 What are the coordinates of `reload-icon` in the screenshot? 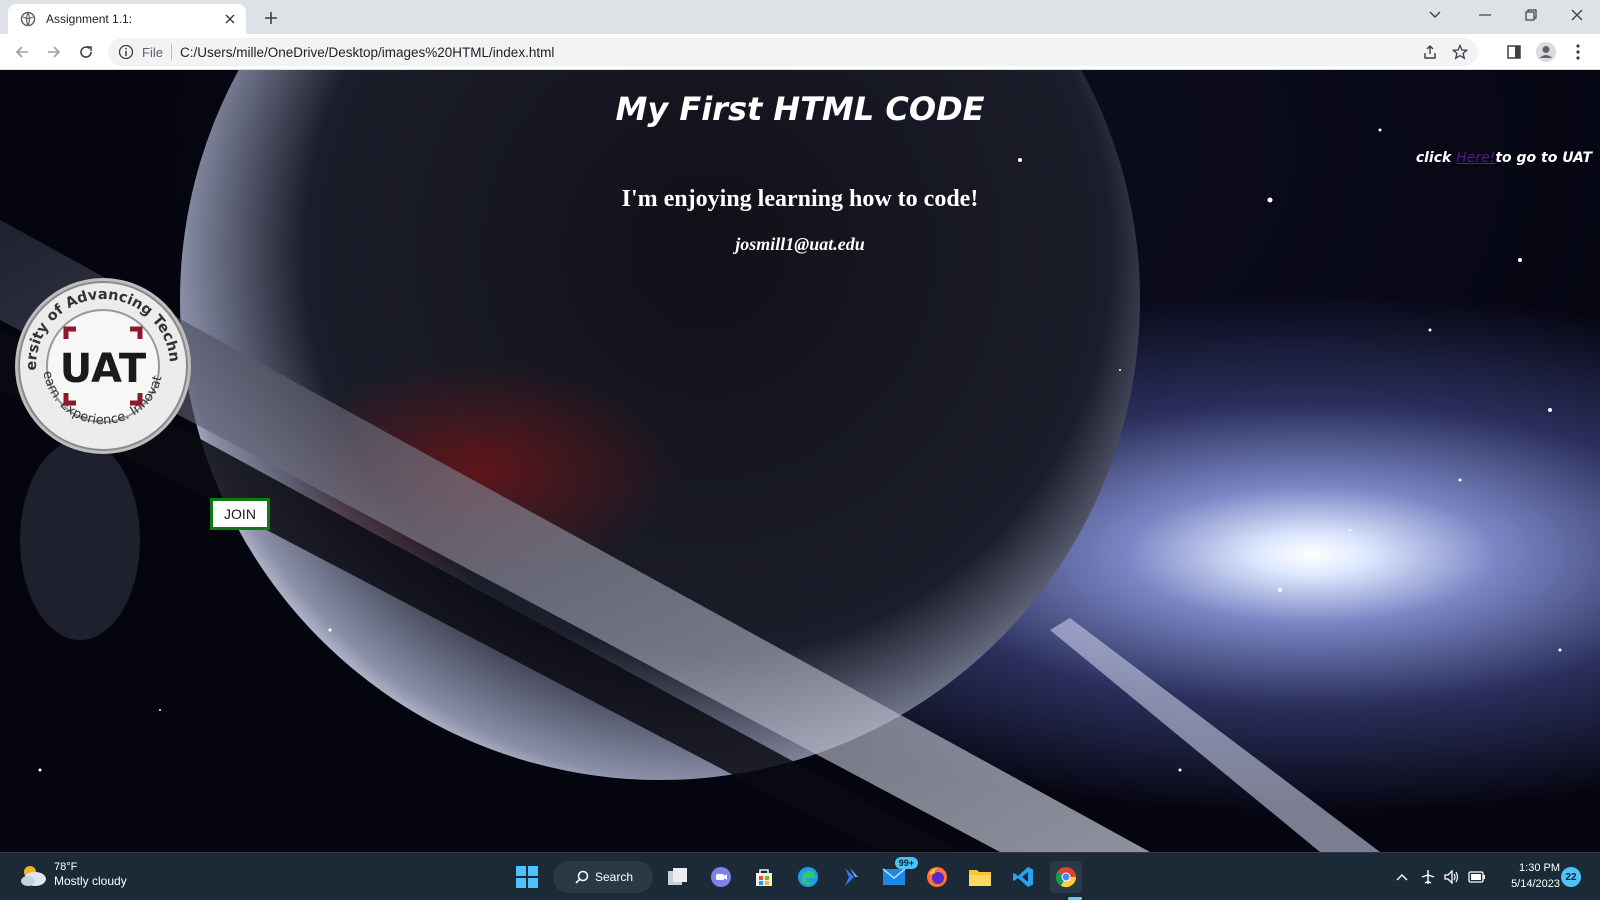 It's located at (86, 52).